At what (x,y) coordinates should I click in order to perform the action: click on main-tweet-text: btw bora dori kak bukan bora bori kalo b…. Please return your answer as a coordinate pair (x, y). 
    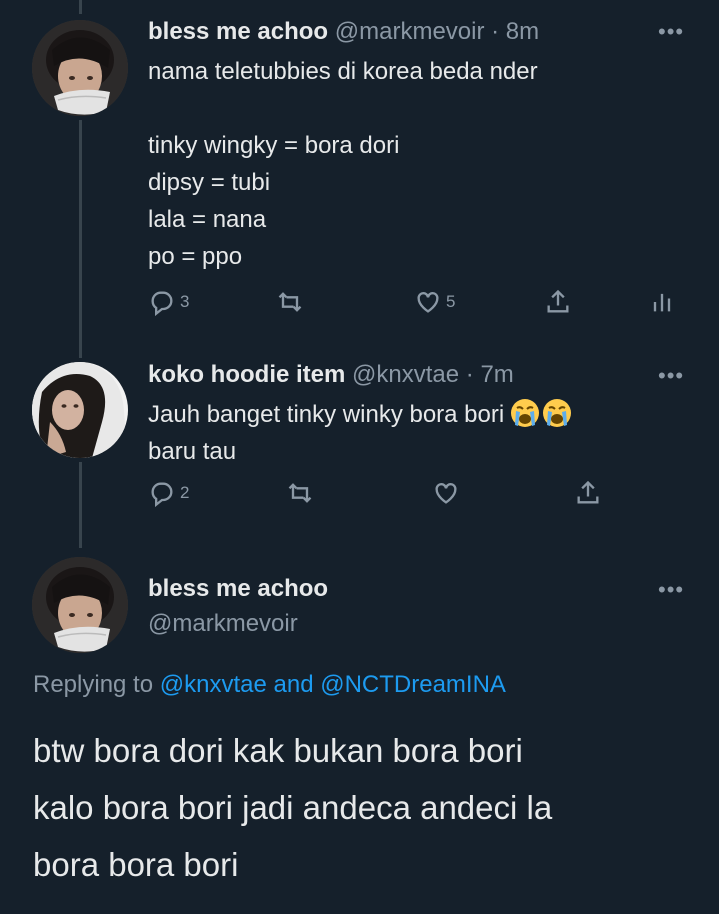
    Looking at the image, I should click on (293, 807).